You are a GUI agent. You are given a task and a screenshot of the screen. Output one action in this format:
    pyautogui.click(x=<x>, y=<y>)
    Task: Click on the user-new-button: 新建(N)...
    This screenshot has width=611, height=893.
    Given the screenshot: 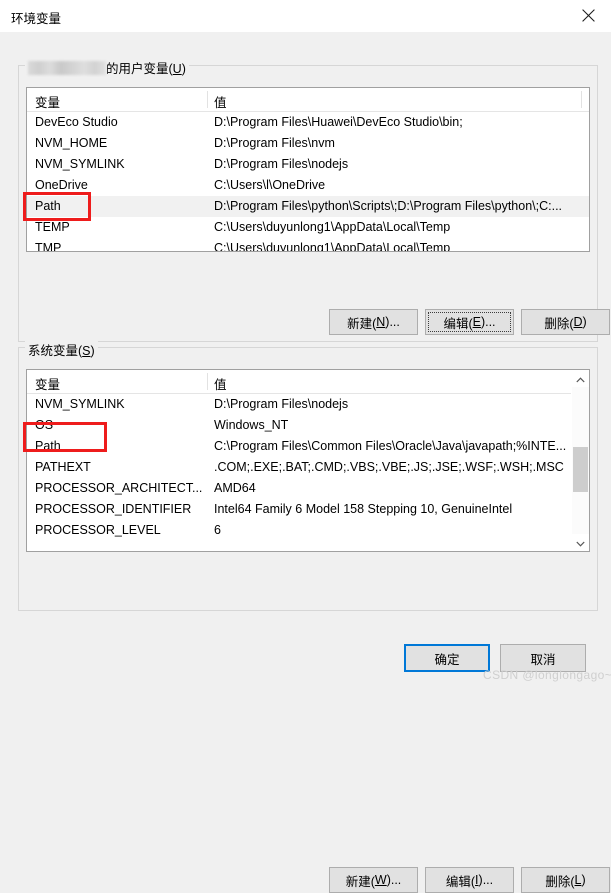 What is the action you would take?
    pyautogui.click(x=373, y=322)
    